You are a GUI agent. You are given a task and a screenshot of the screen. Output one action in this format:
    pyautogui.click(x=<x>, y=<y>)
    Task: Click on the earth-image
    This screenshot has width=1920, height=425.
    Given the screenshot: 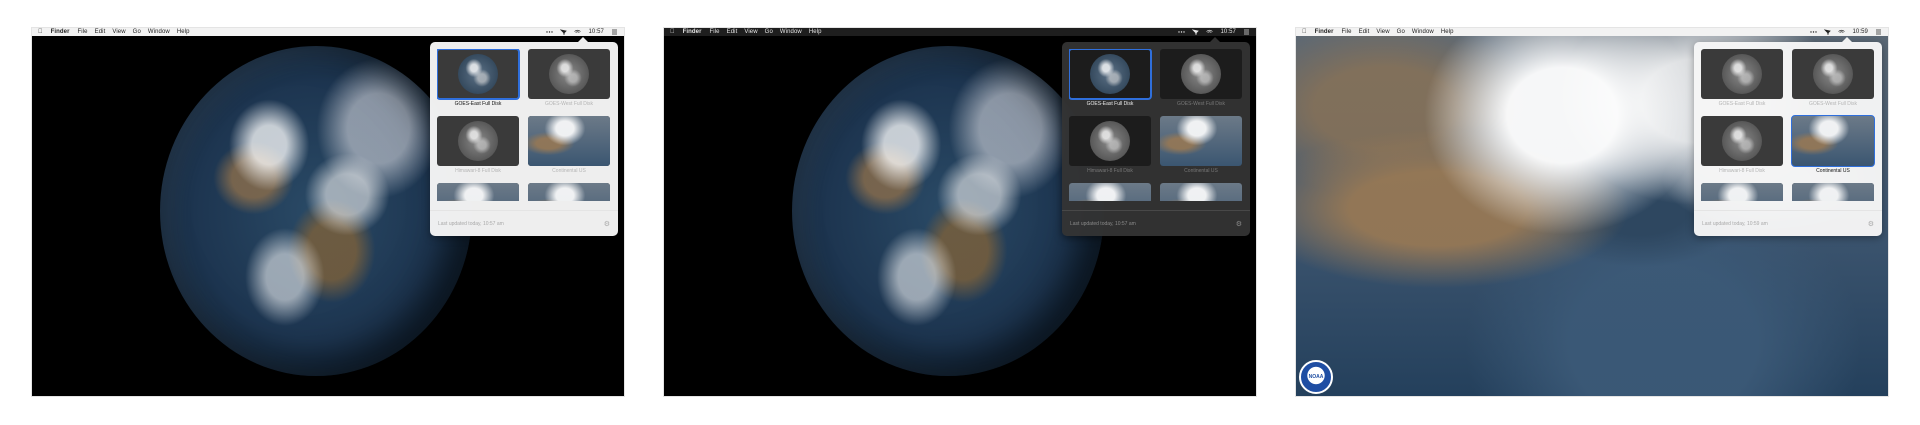 What is the action you would take?
    pyautogui.click(x=948, y=211)
    